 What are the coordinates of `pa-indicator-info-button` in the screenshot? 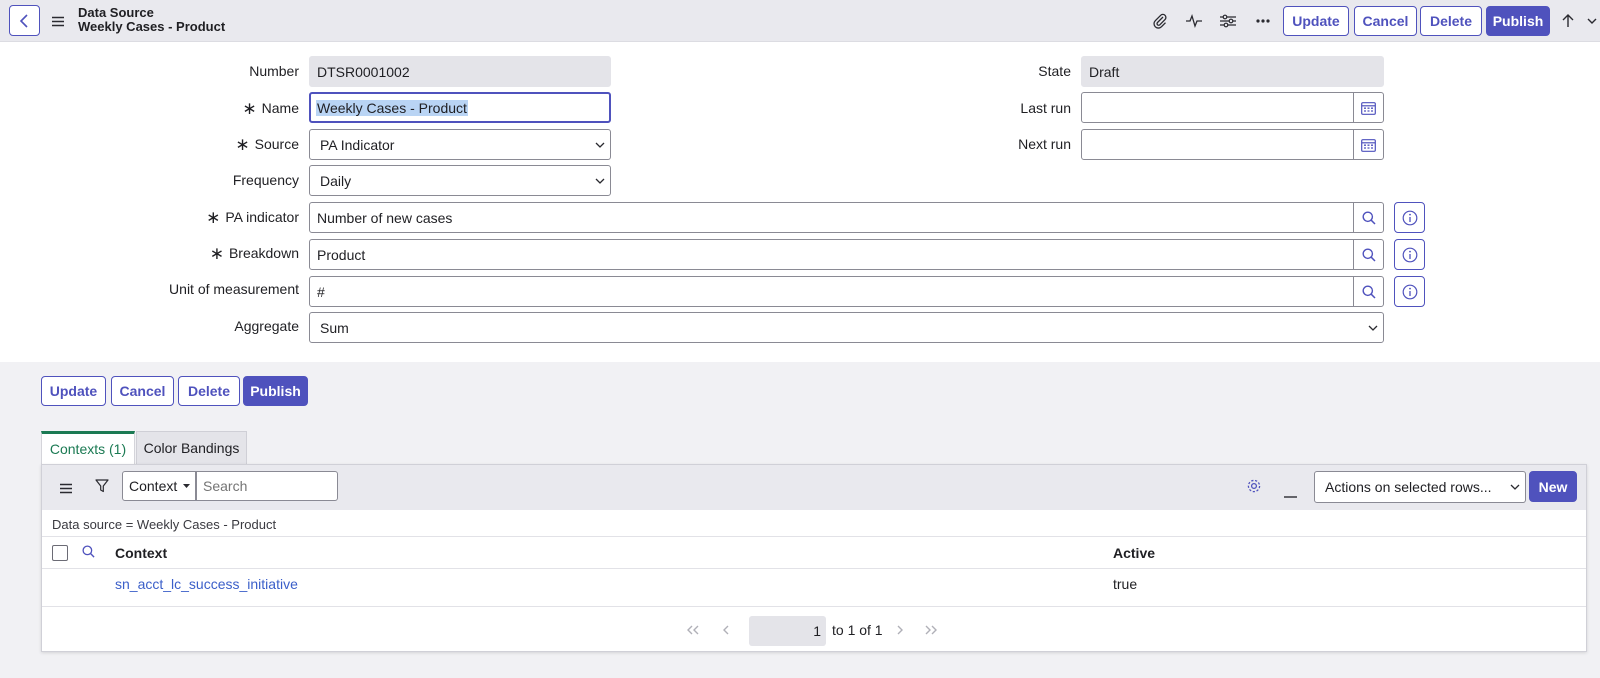 It's located at (1409, 217).